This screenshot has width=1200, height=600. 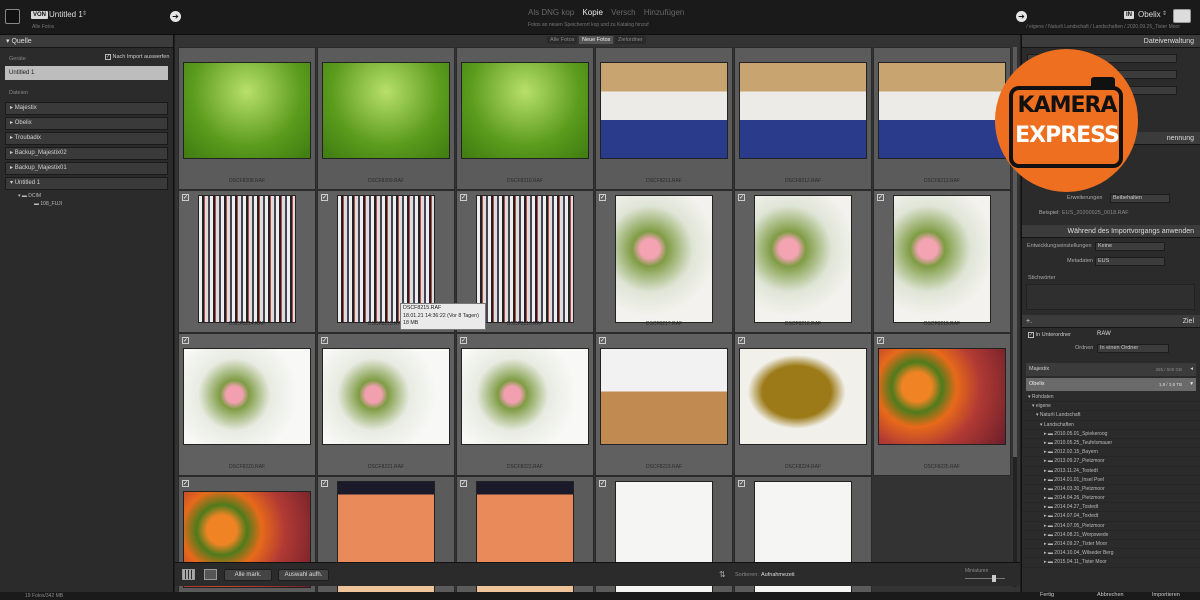 I want to click on drive-obelix: Obelix 1,8 / 3,6 TB ▾, so click(x=1111, y=384).